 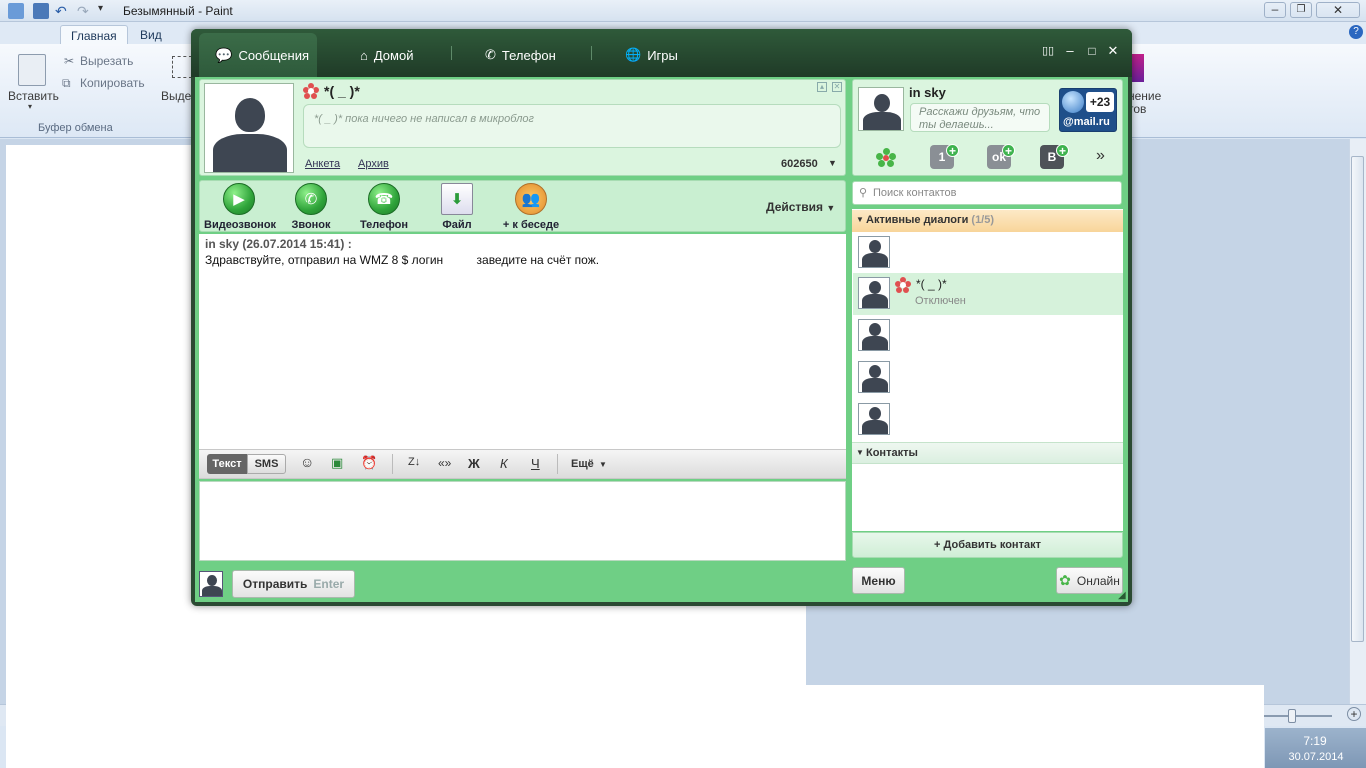 What do you see at coordinates (307, 462) in the screenshot?
I see `smiley-icon: ☺` at bounding box center [307, 462].